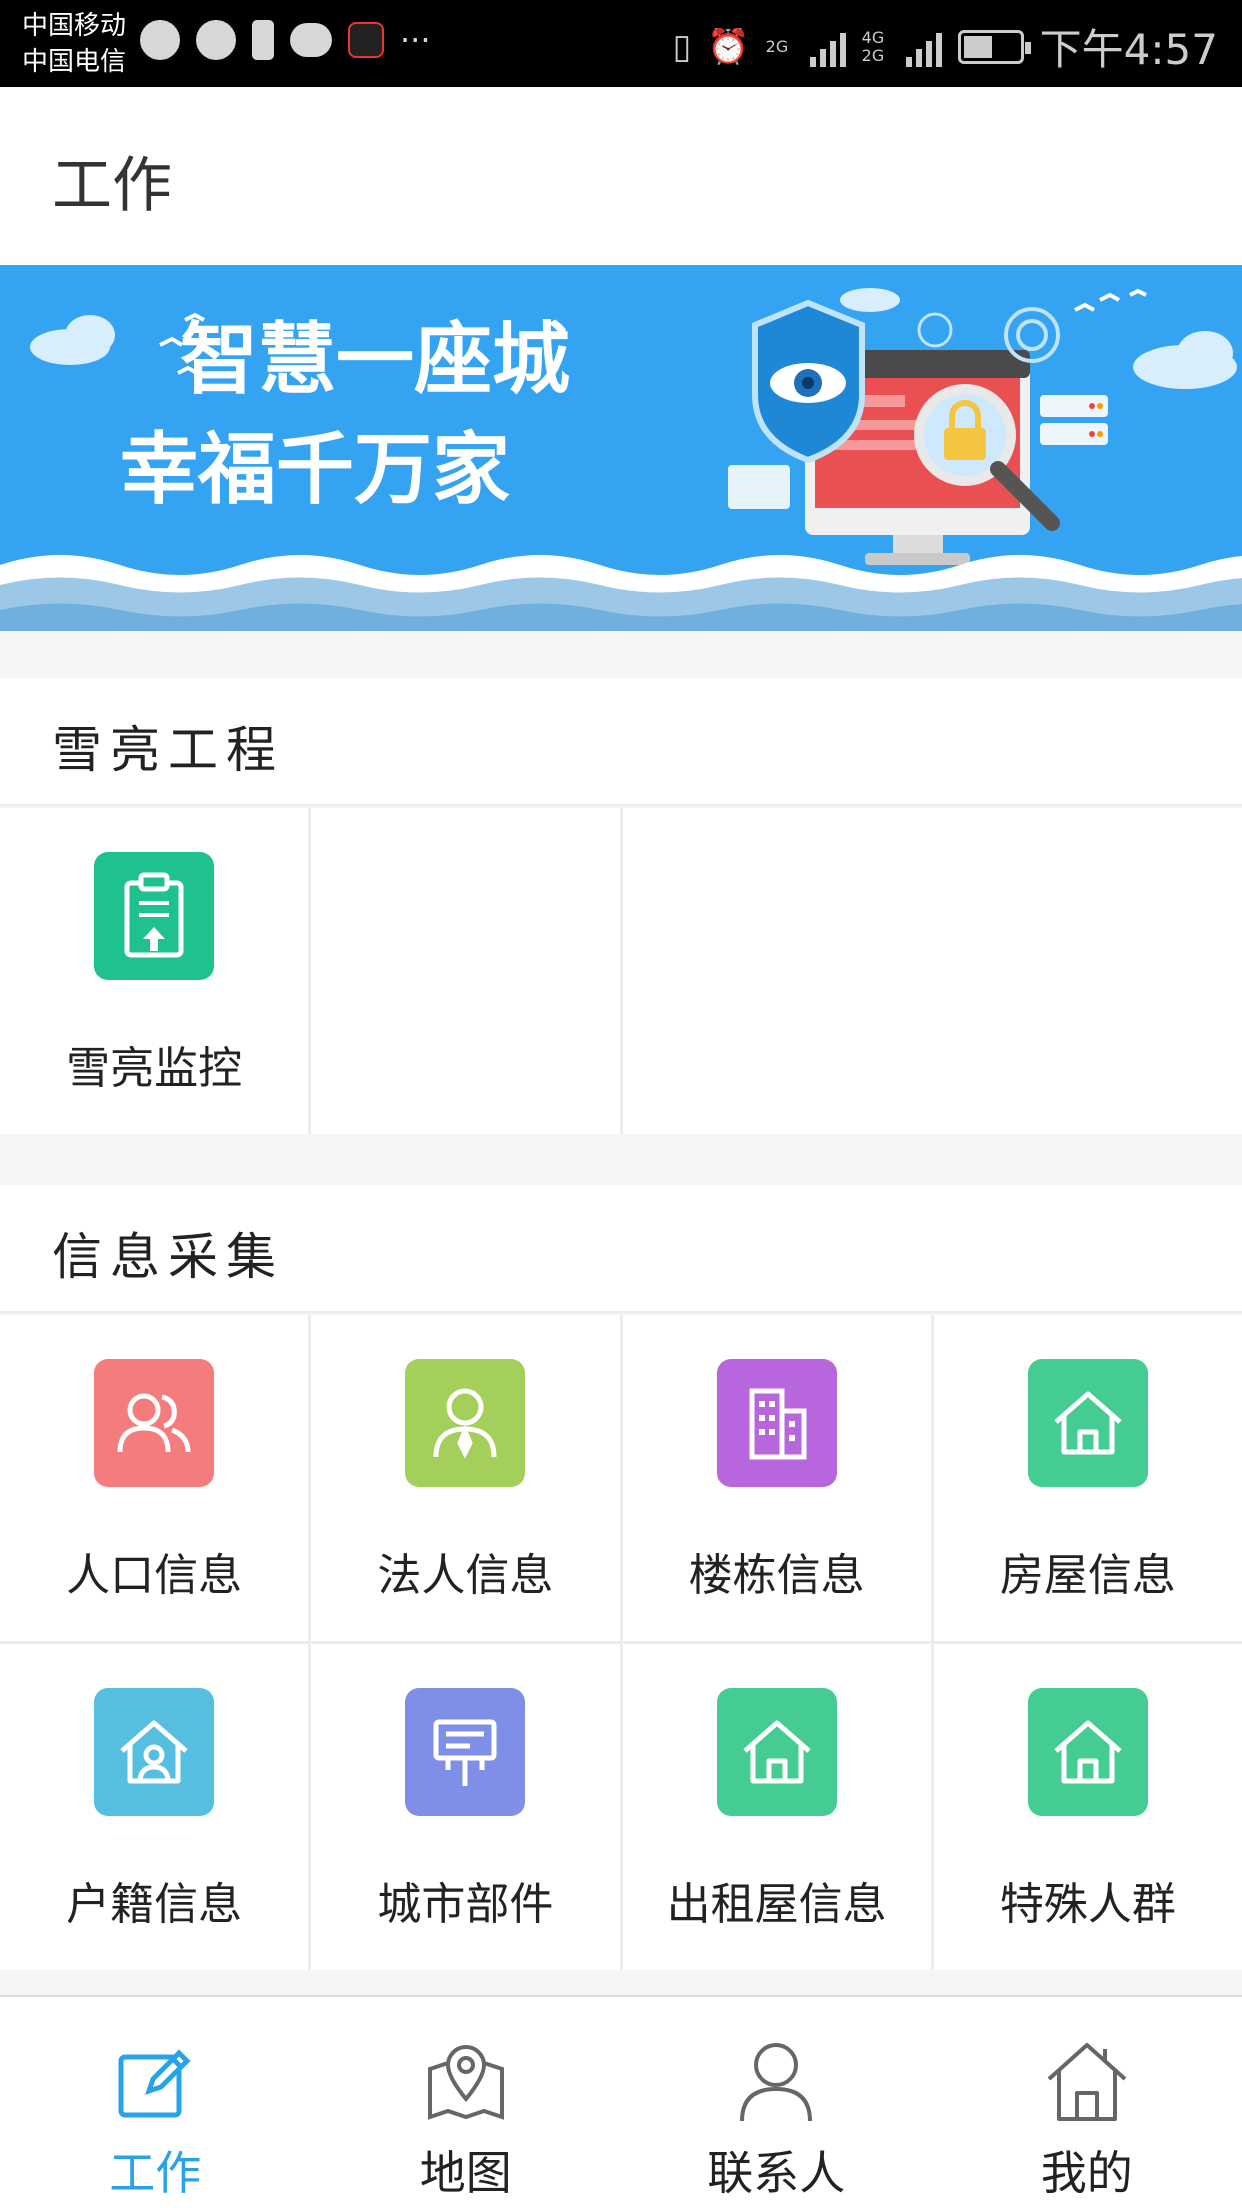 The height and width of the screenshot is (2208, 1242). I want to click on grid-item-label: 人口信息, so click(154, 1575).